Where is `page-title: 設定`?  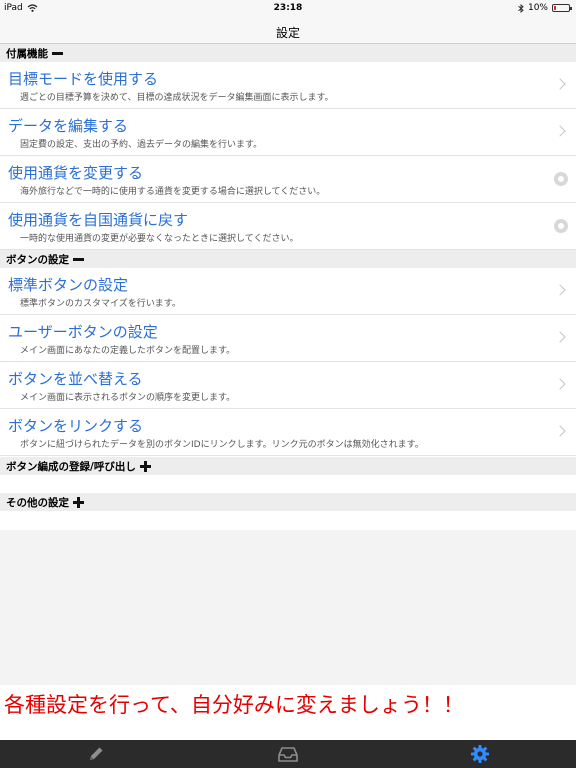 page-title: 設定 is located at coordinates (287, 33).